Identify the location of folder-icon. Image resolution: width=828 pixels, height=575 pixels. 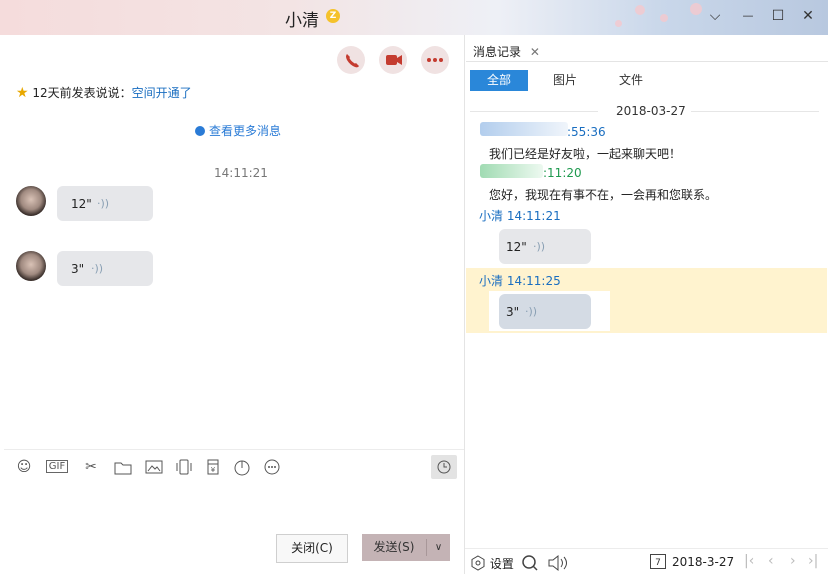
(123, 467).